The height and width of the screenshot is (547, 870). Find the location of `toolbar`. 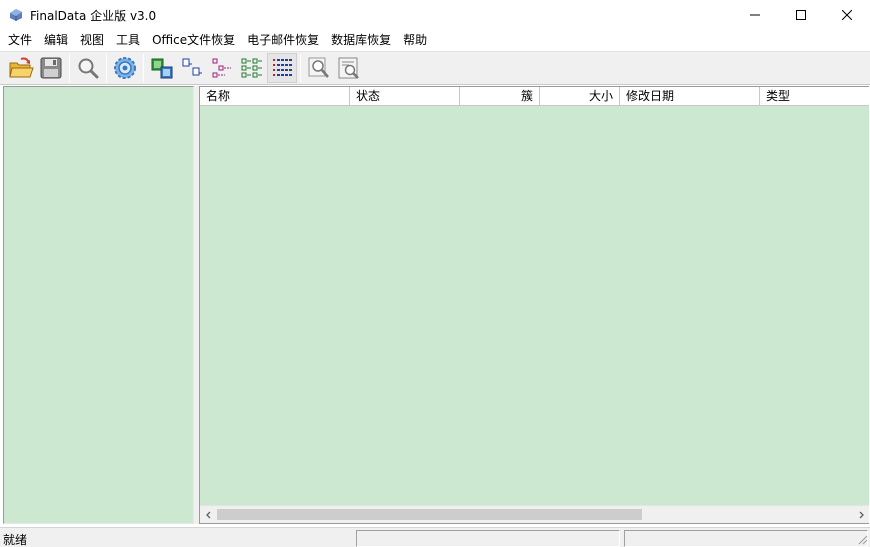

toolbar is located at coordinates (435, 68).